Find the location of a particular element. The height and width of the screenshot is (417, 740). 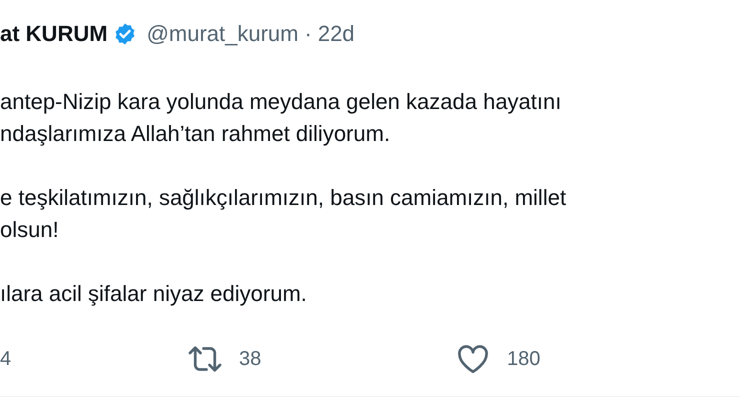

tweet-text: ndaşlarımıza Allah’tan rahmet diliyorum. is located at coordinates (196, 134).